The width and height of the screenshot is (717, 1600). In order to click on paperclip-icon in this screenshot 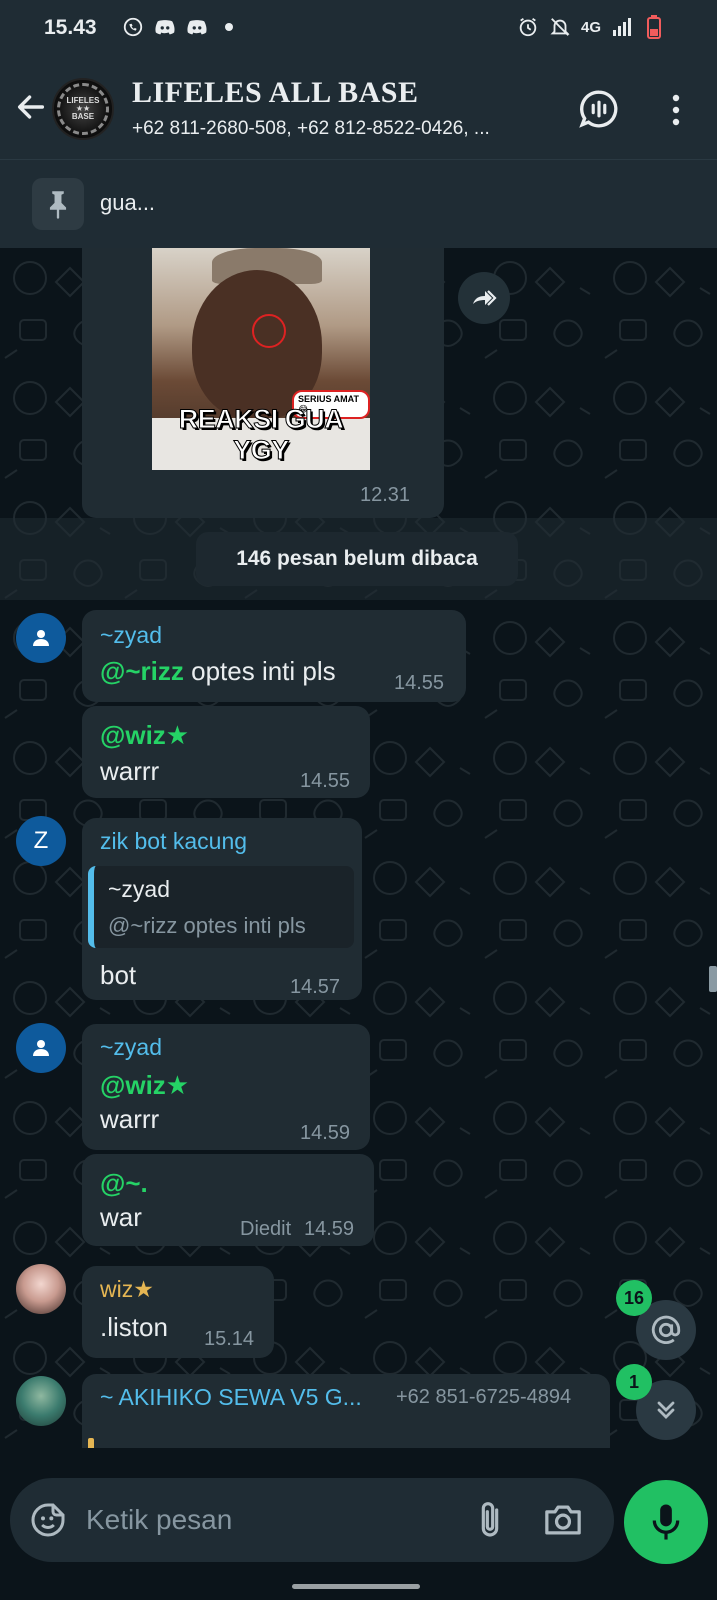, I will do `click(490, 1520)`.